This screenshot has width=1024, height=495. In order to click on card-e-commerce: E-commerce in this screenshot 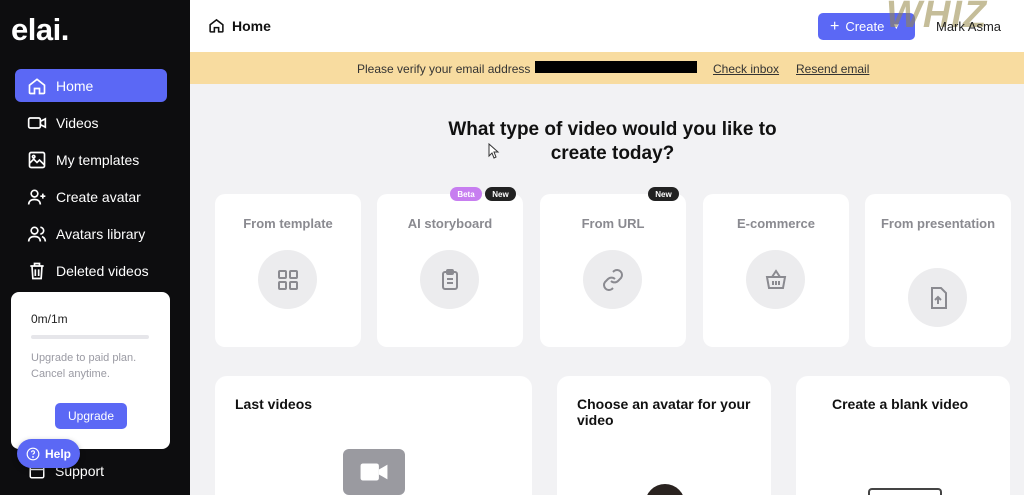, I will do `click(776, 270)`.